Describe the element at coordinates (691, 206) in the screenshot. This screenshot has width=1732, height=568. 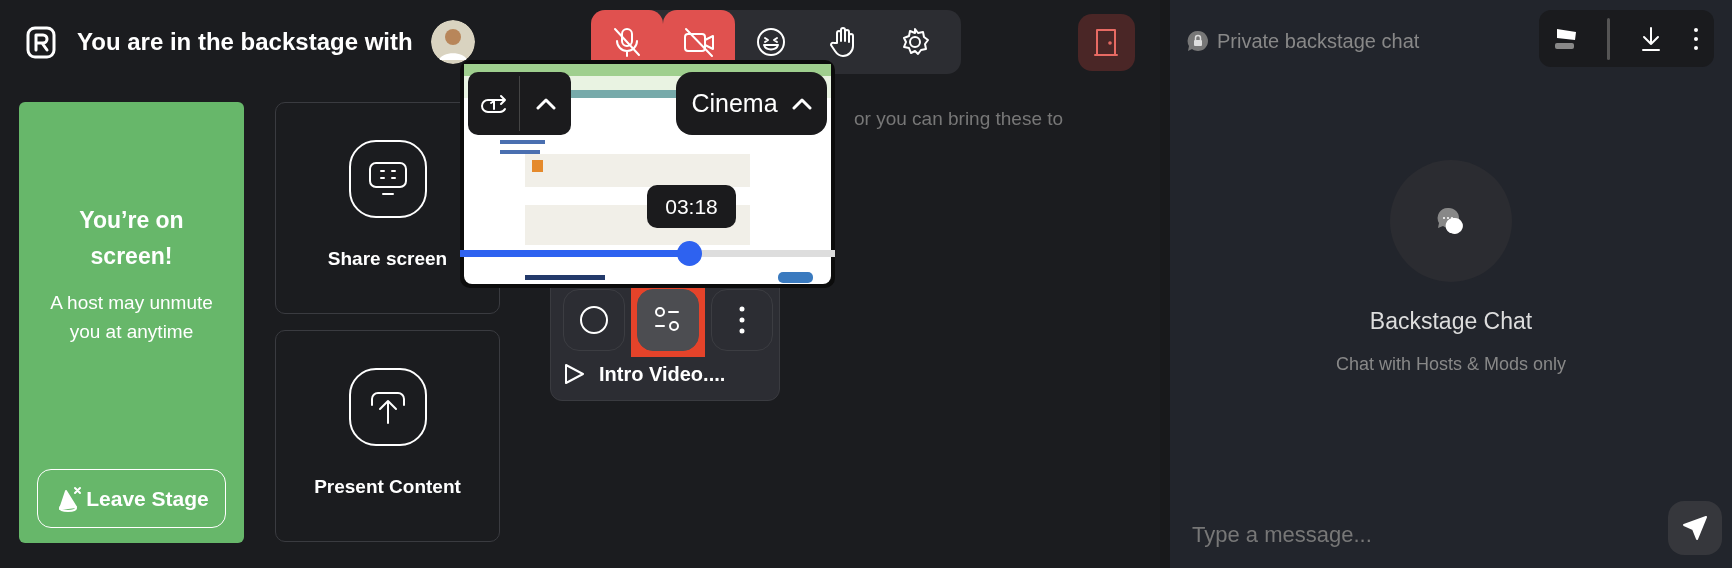
I see `time-label: 03:18` at that location.